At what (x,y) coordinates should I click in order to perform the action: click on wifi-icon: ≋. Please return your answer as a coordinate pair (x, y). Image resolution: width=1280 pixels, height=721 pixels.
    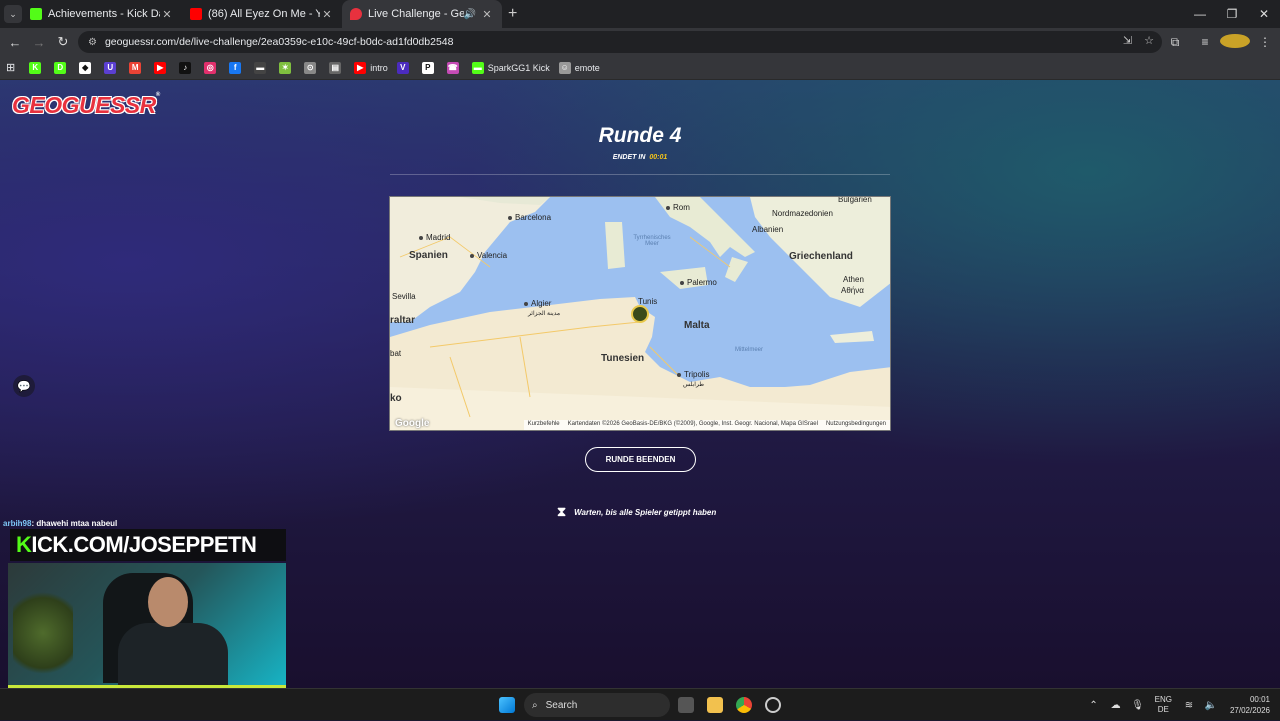
    Looking at the image, I should click on (1189, 705).